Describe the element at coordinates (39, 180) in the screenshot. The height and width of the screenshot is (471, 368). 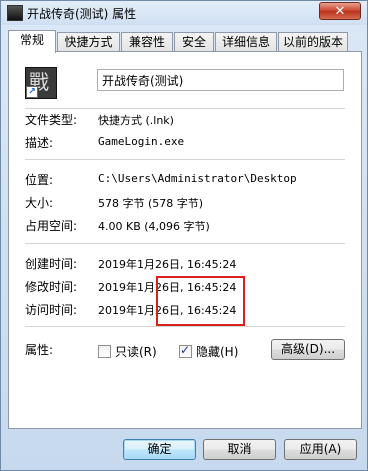
I see `location-label: 位置:` at that location.